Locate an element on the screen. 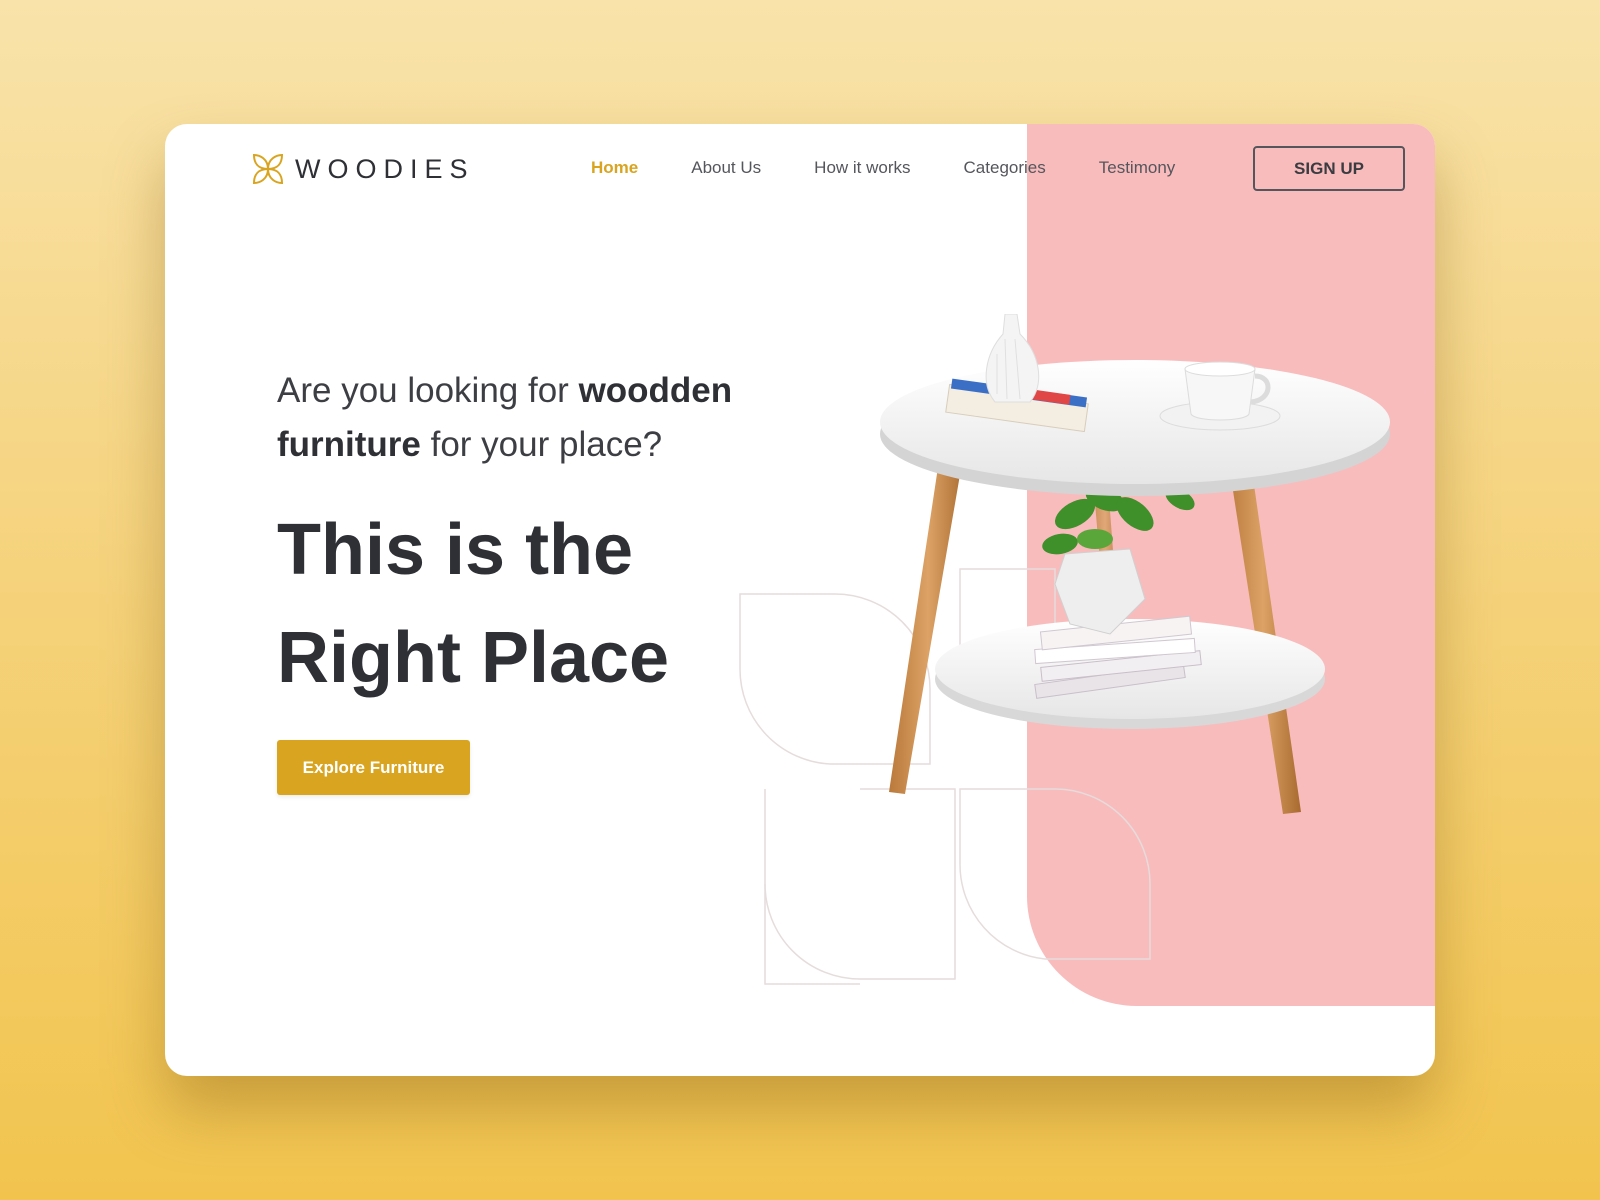 The image size is (1600, 1200). vase is located at coordinates (1012, 358).